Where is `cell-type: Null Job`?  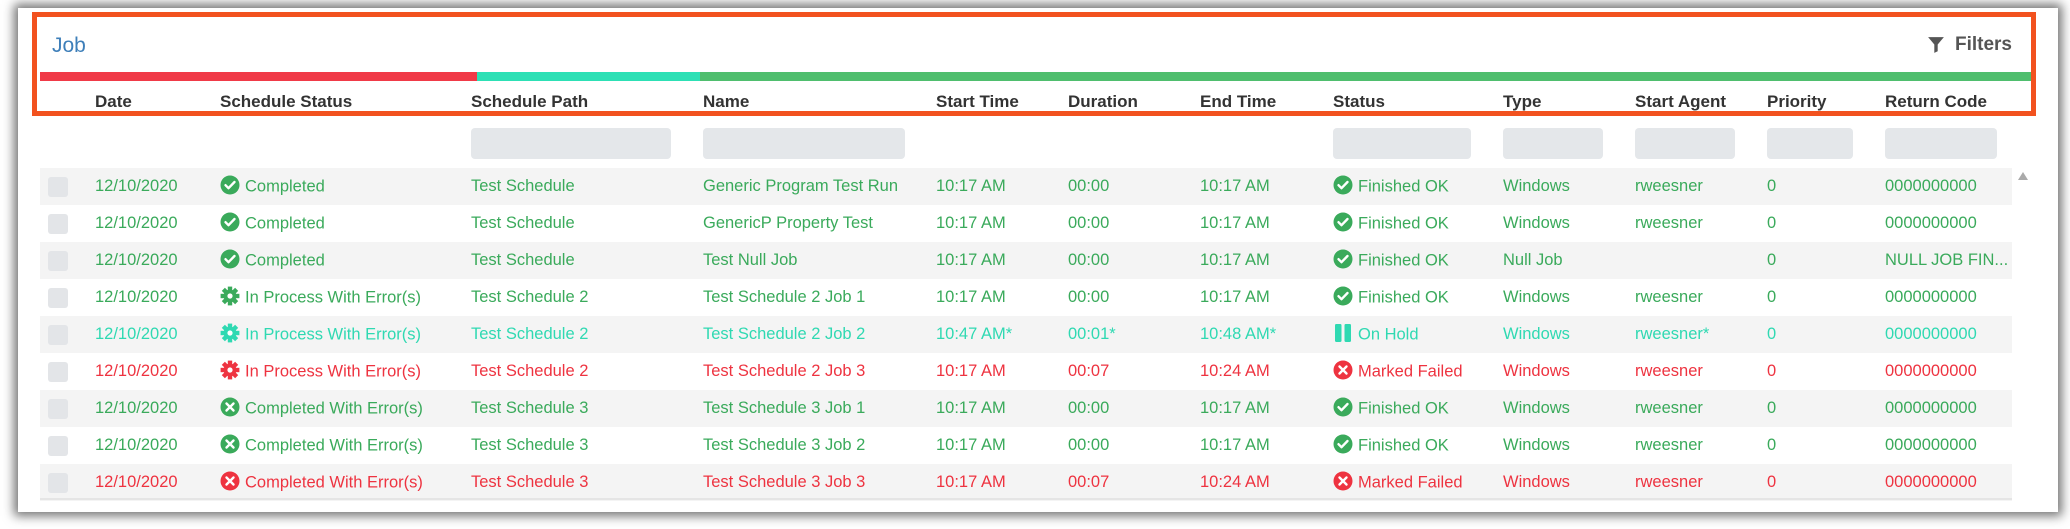 cell-type: Null Job is located at coordinates (1533, 260).